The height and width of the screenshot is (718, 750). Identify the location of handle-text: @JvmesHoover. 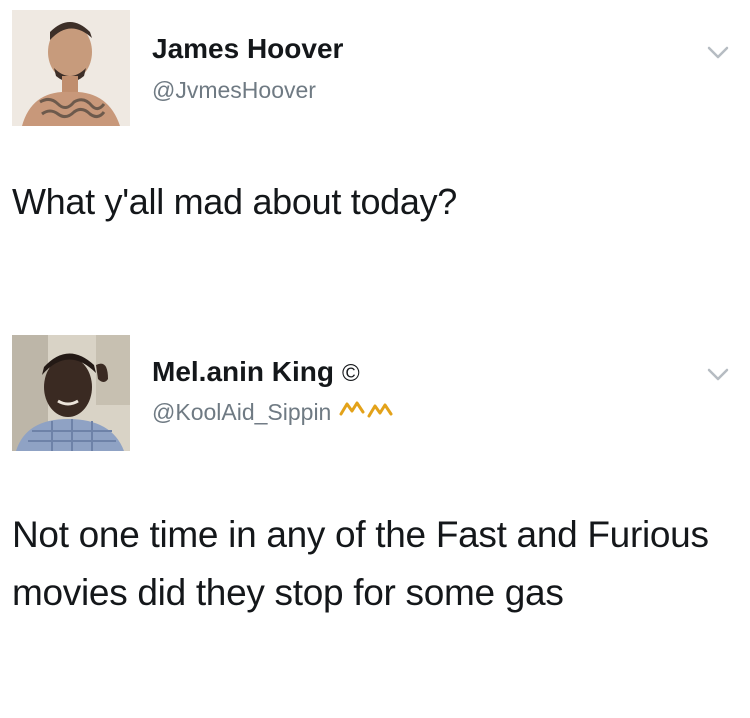
(234, 90).